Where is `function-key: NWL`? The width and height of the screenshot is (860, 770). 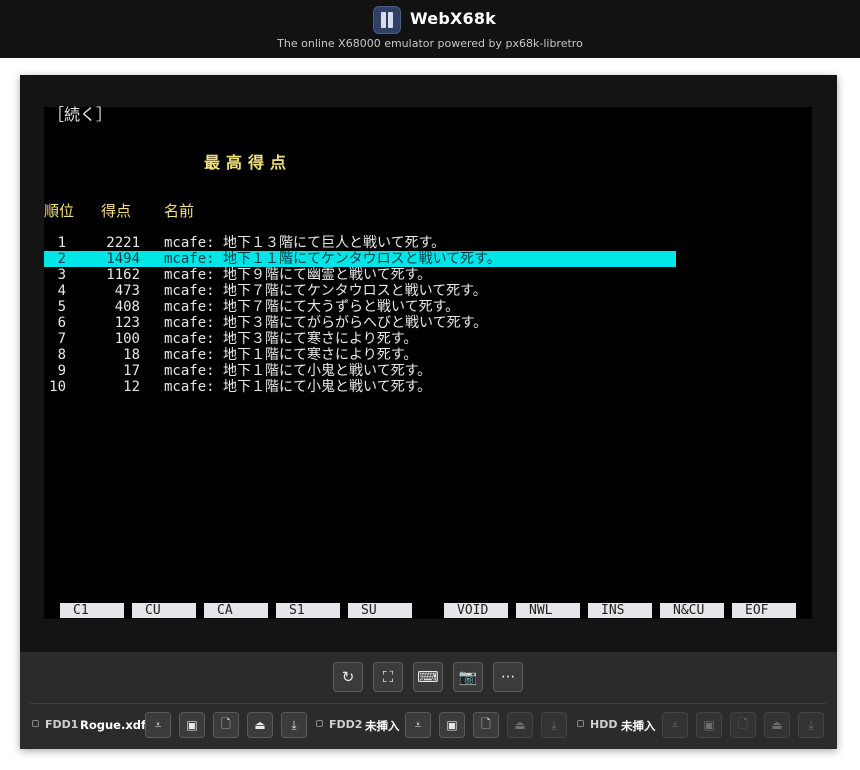 function-key: NWL is located at coordinates (548, 610).